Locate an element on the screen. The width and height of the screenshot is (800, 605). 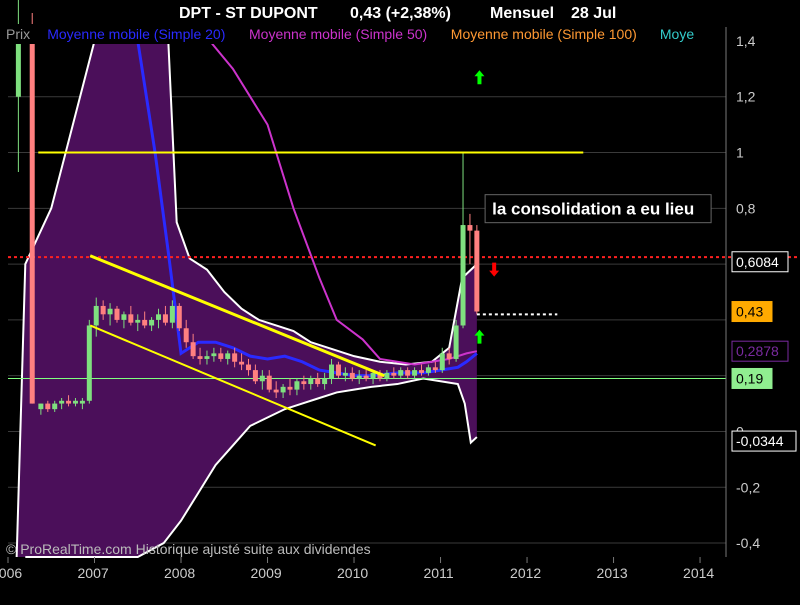
x-tick-label: 2008 is located at coordinates (179, 573).